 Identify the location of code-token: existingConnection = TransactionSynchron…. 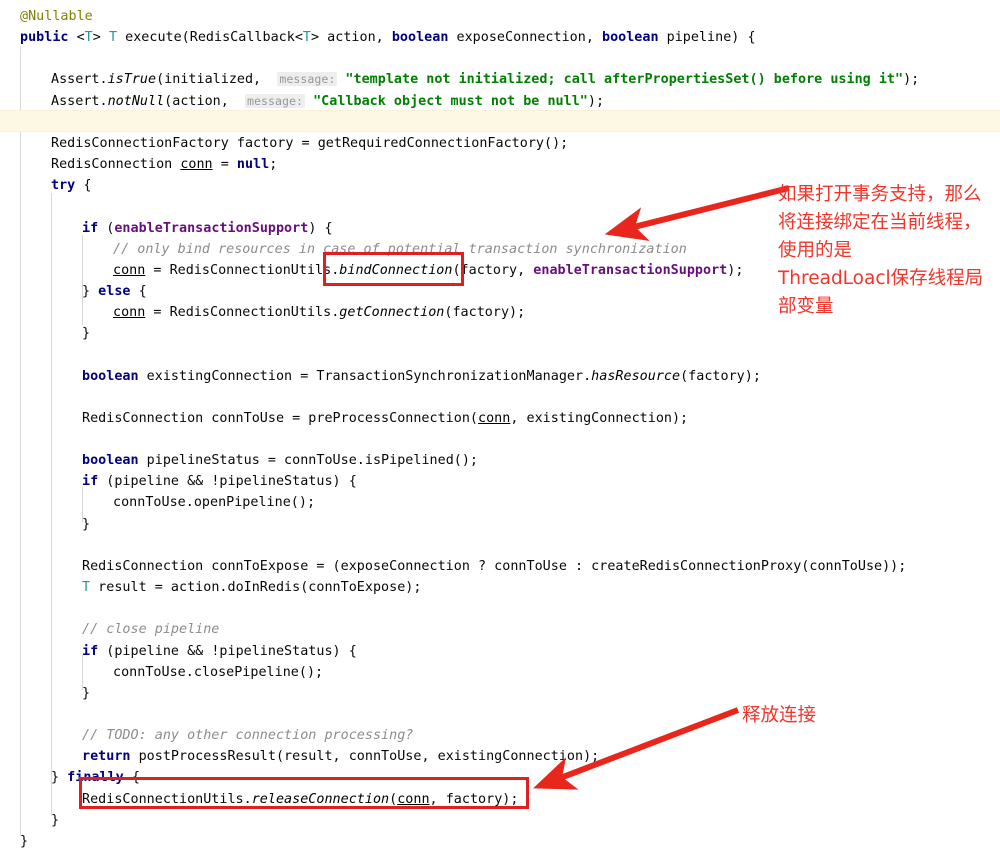
(365, 376).